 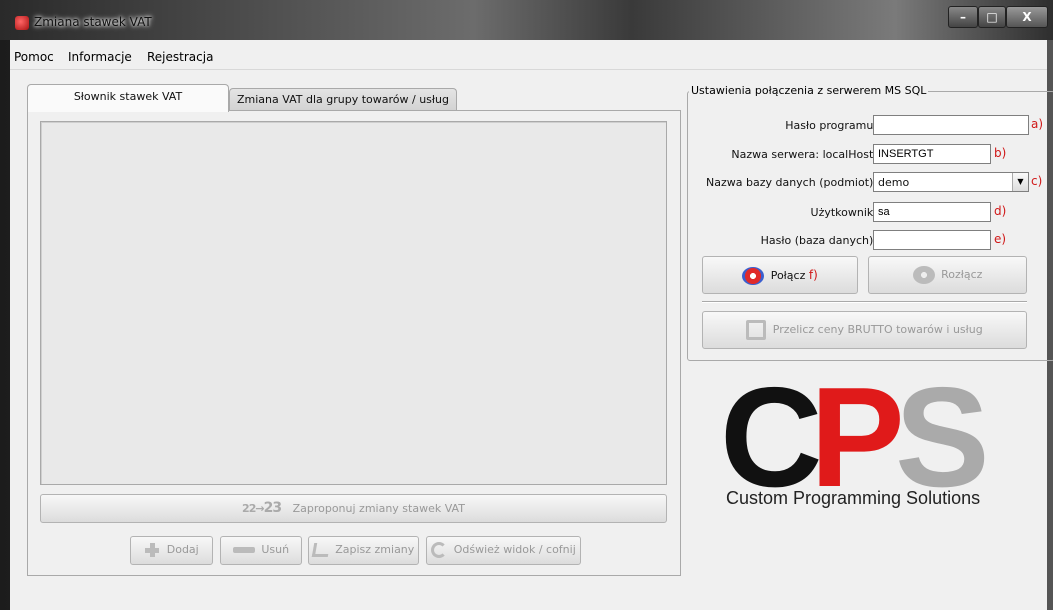 I want to click on delete-label: Usuń, so click(x=275, y=549).